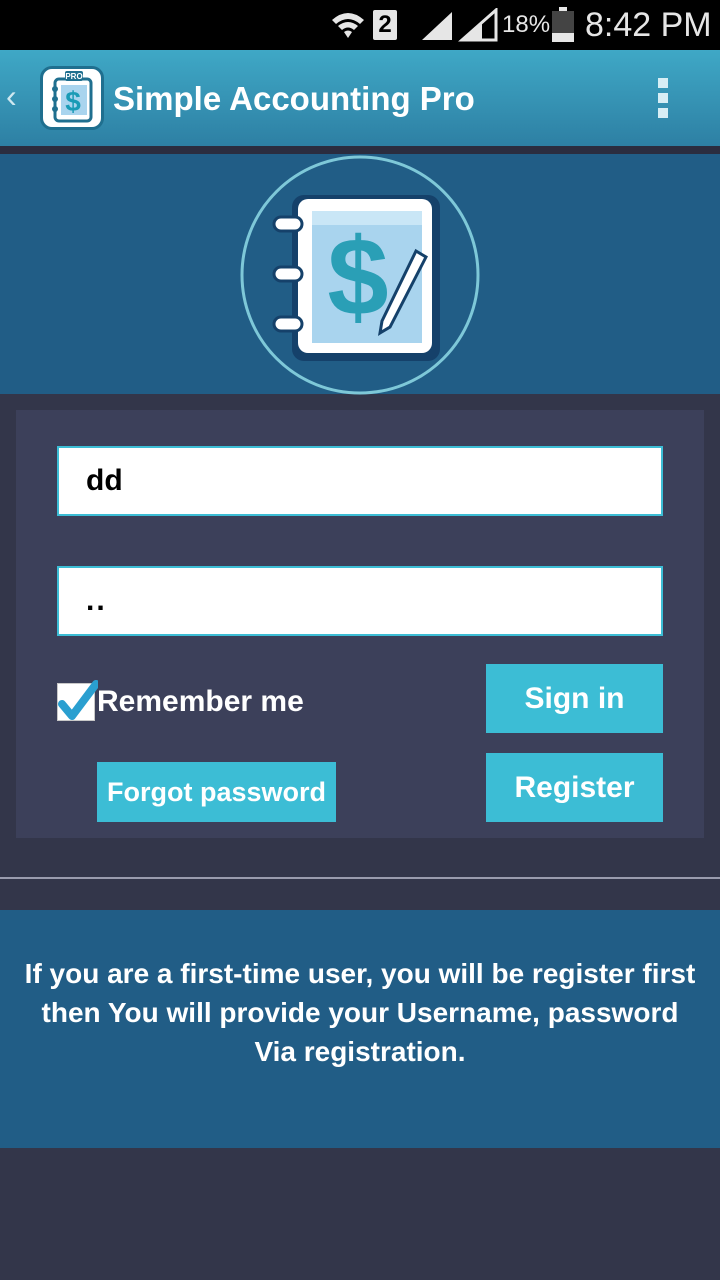  I want to click on svg-text: PRO, so click(73, 76).